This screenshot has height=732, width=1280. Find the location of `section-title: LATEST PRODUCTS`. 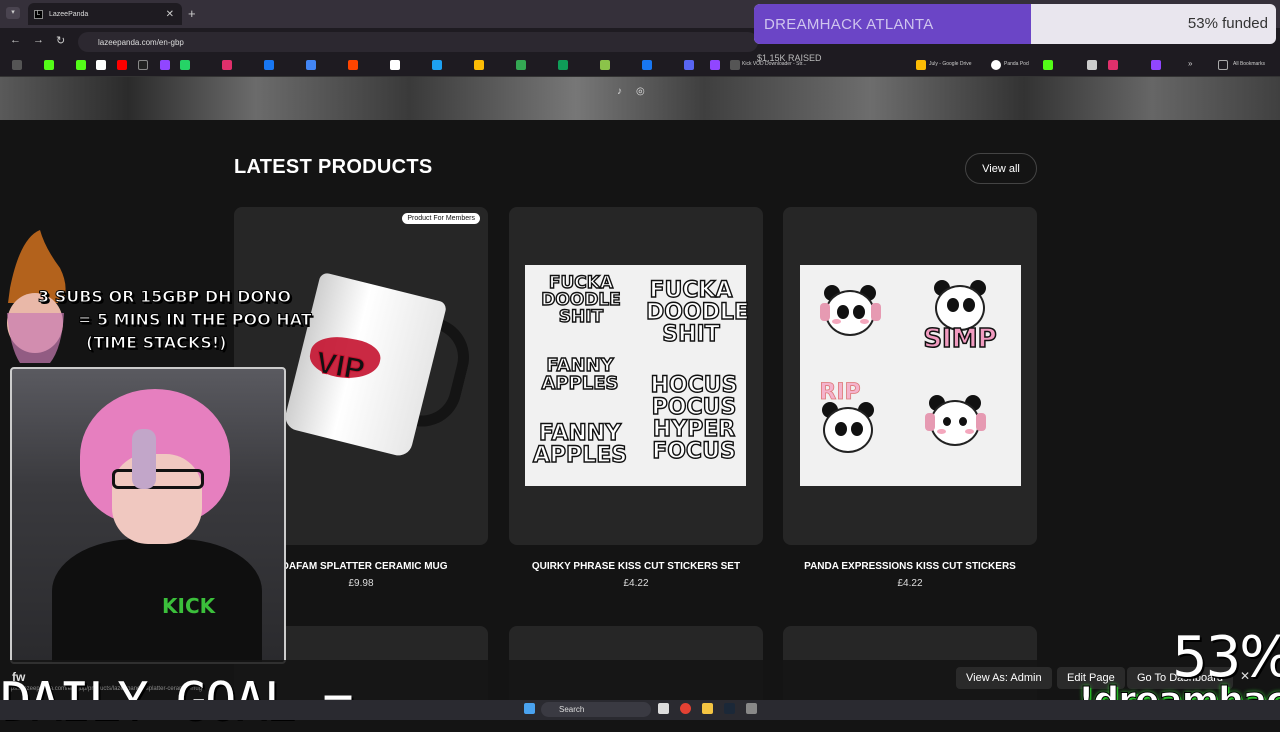

section-title: LATEST PRODUCTS is located at coordinates (333, 167).